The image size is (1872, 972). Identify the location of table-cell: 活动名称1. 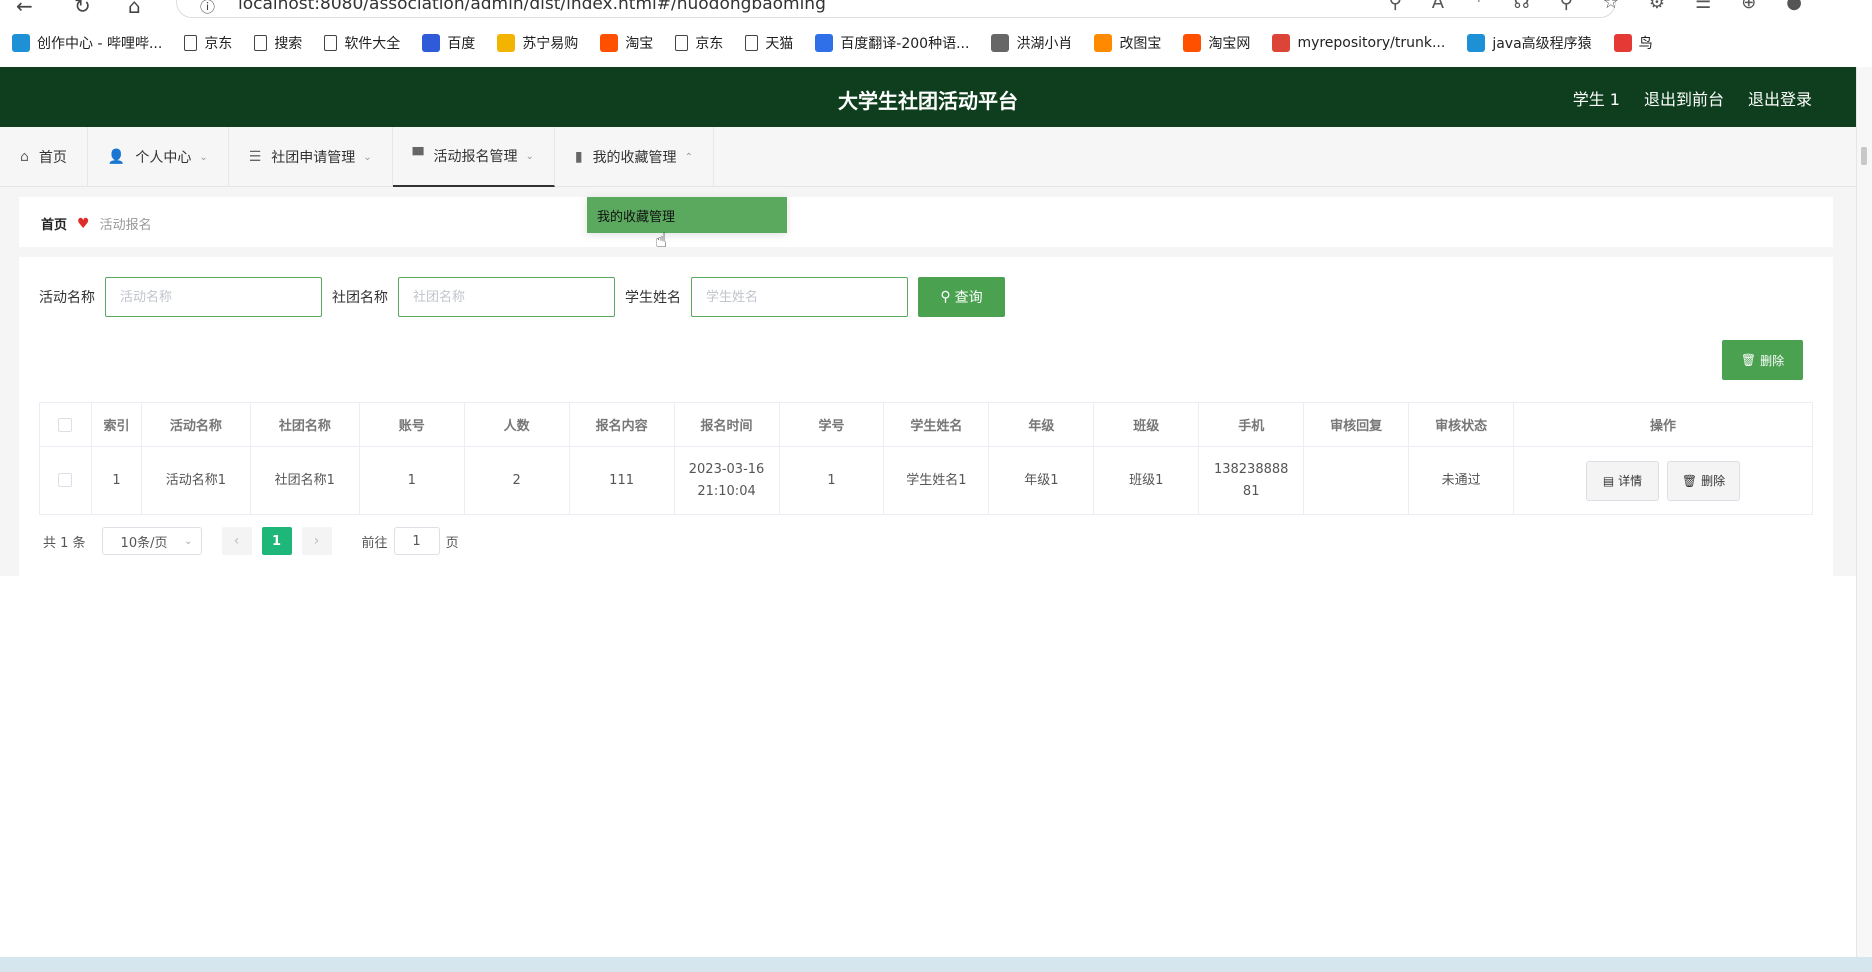
(195, 480).